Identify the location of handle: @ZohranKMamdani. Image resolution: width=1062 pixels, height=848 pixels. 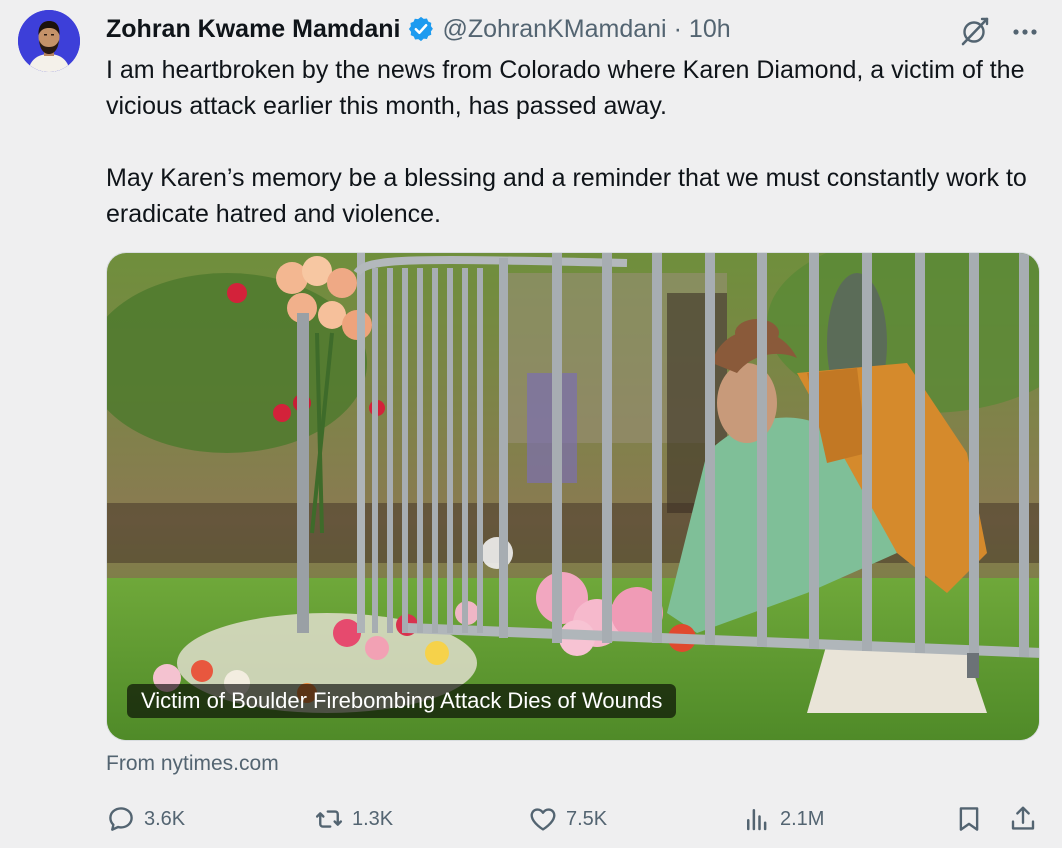
(555, 29).